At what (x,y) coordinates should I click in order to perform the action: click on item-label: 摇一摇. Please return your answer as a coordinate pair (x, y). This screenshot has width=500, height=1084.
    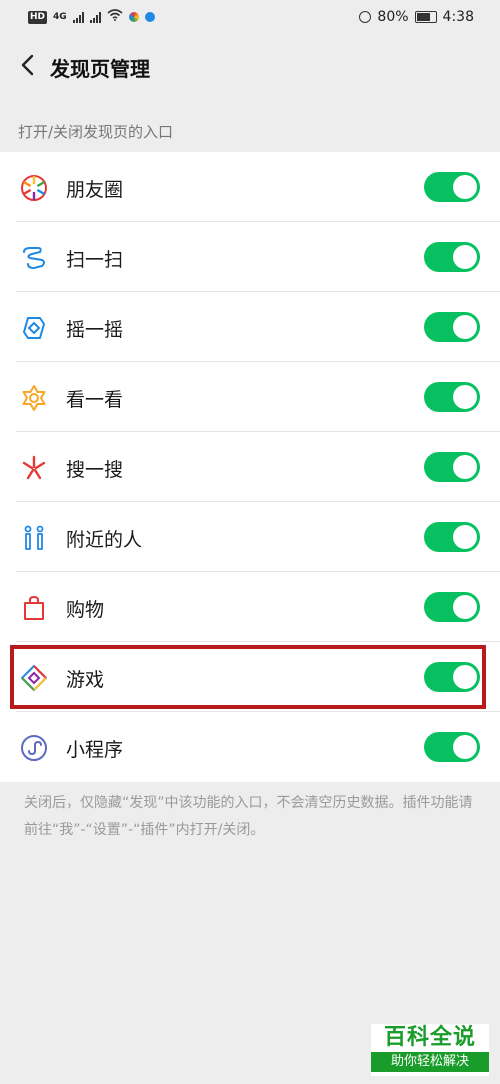
    Looking at the image, I should click on (95, 330).